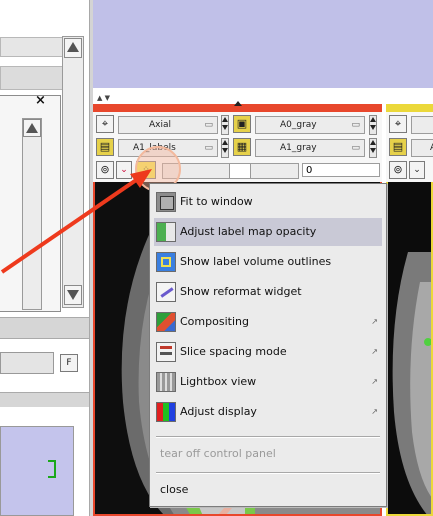  Describe the element at coordinates (409, 147) in the screenshot. I see `yellow-slice-controls: ⌖ ▤ A ⊚ ⌄` at that location.